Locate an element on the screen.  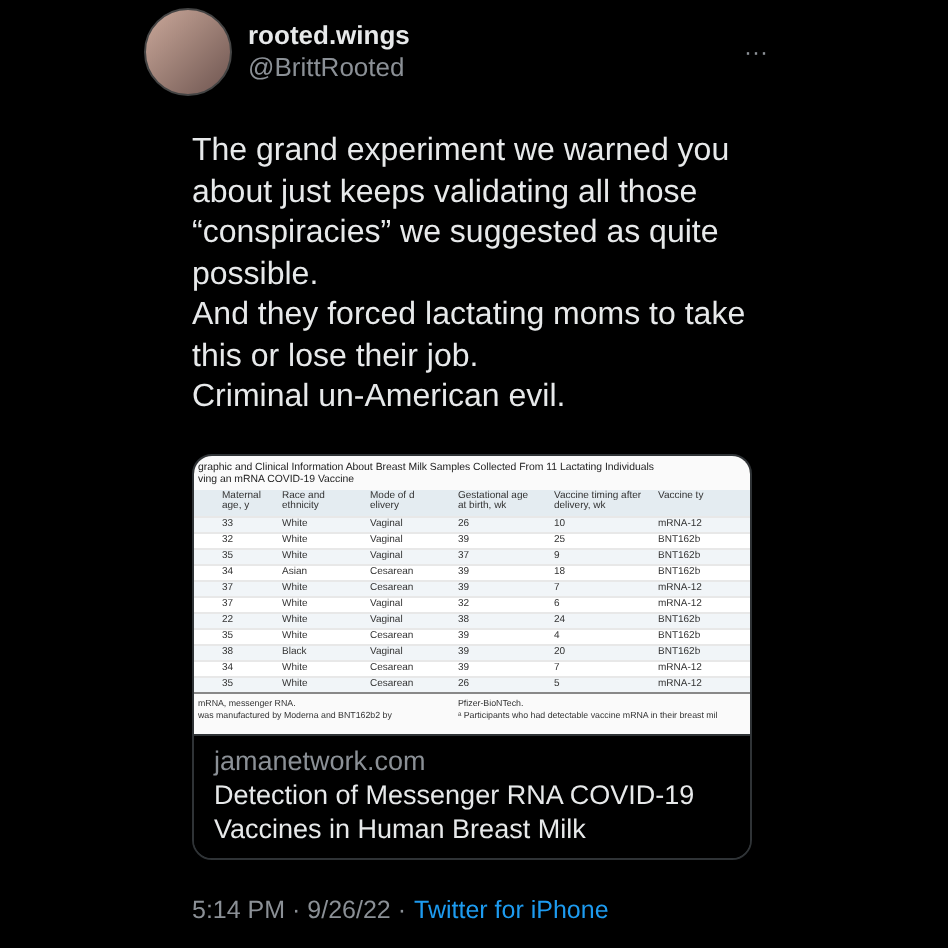
tweet-text: And they forced lactating moms to take this or lose their job. is located at coordinates (470, 336).